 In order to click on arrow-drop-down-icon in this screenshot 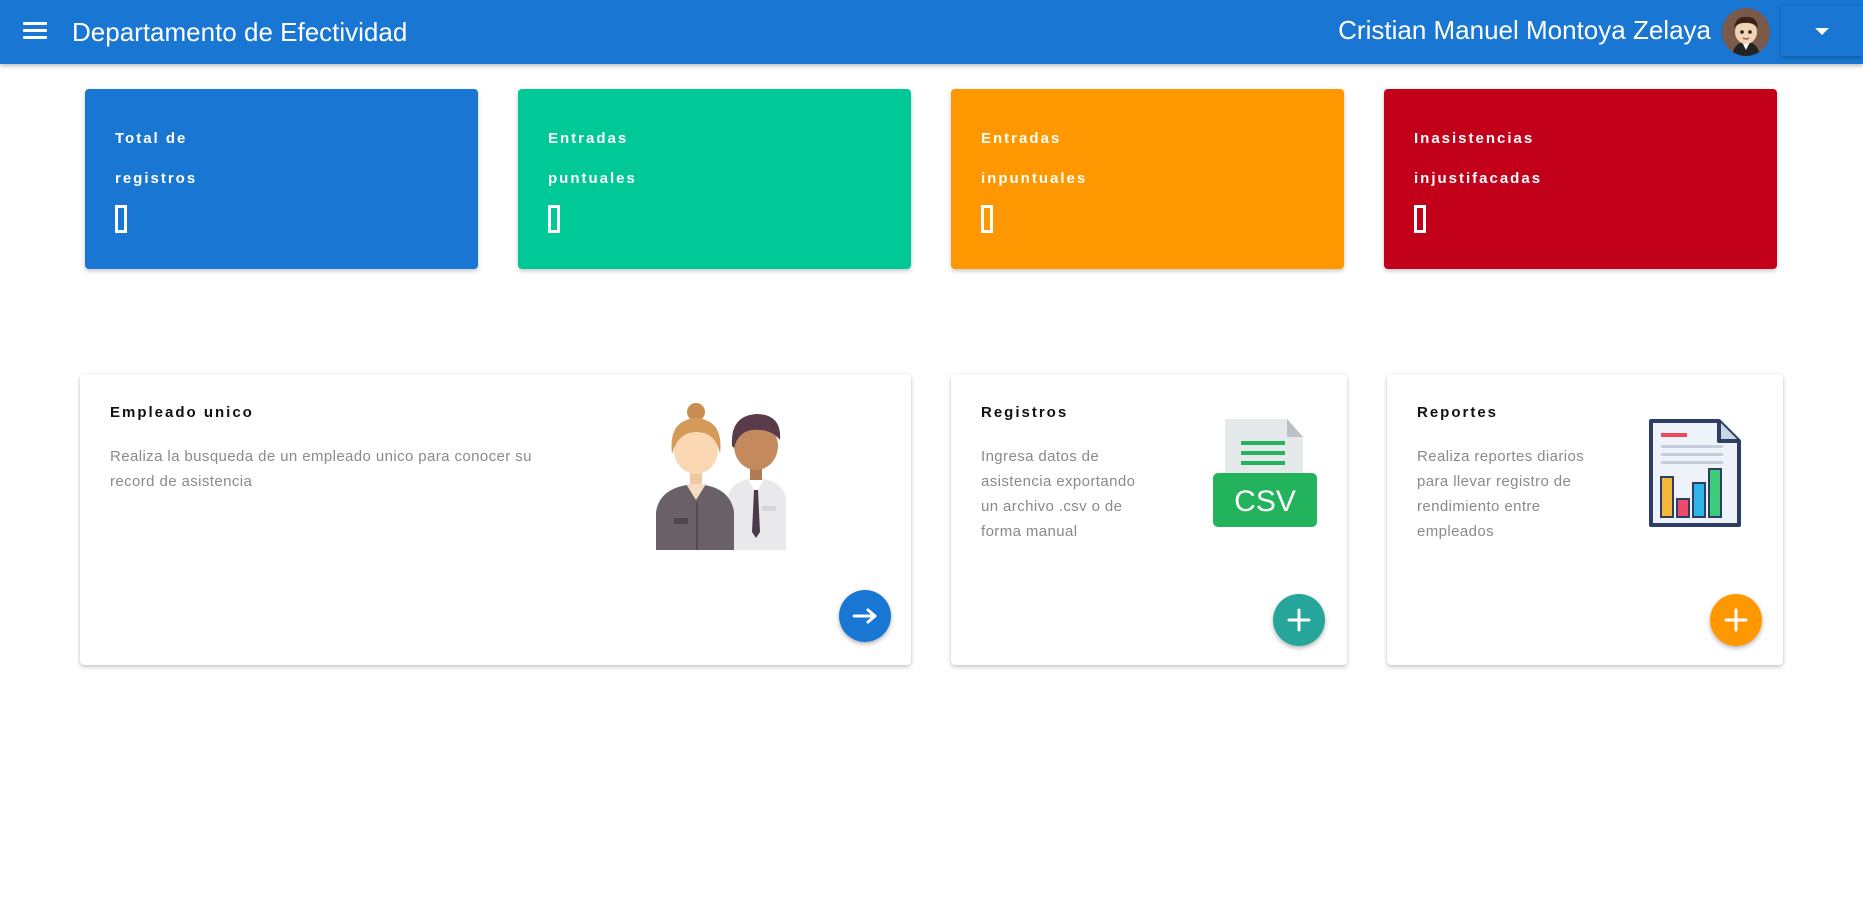, I will do `click(1822, 31)`.